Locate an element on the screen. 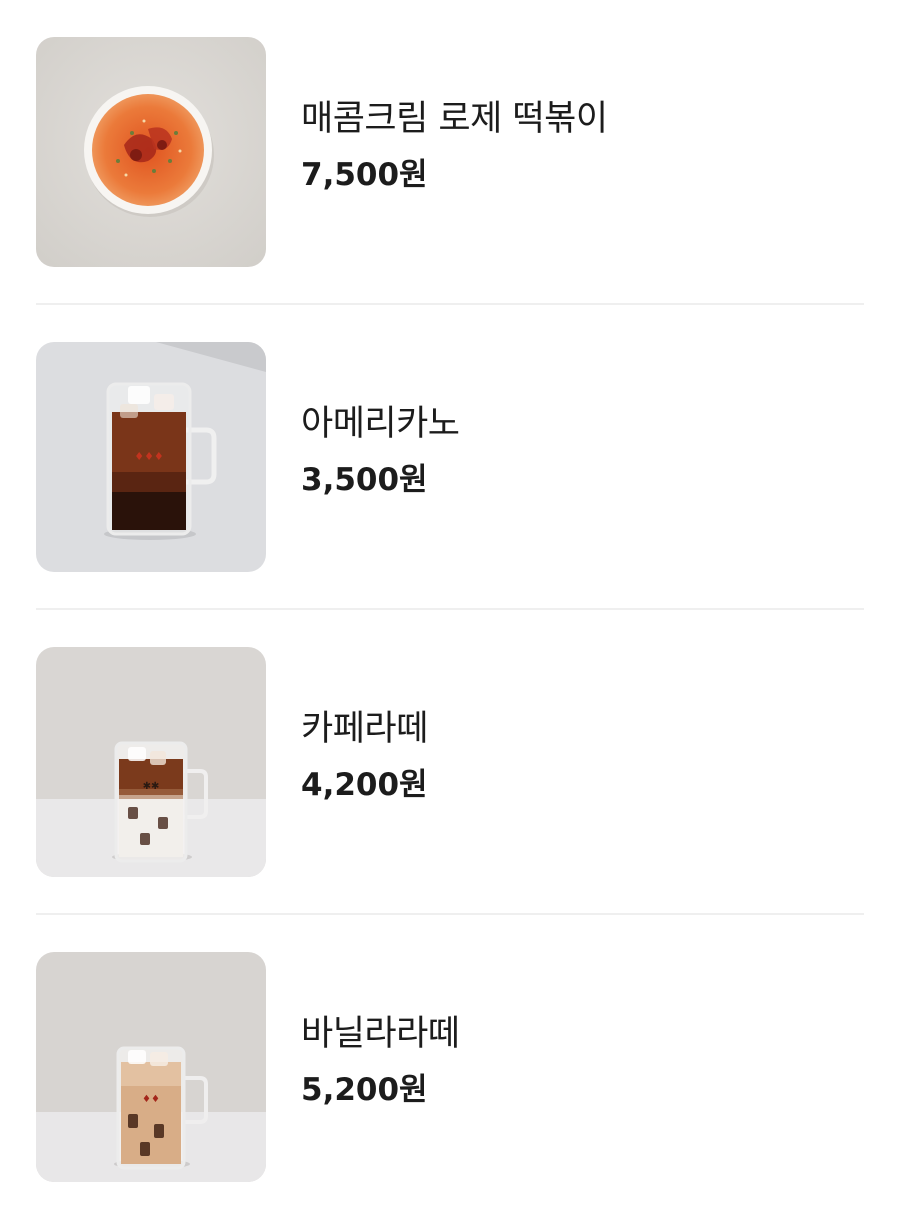 The height and width of the screenshot is (1213, 900). menu-item-name: 카페라떼 is located at coordinates (364, 729).